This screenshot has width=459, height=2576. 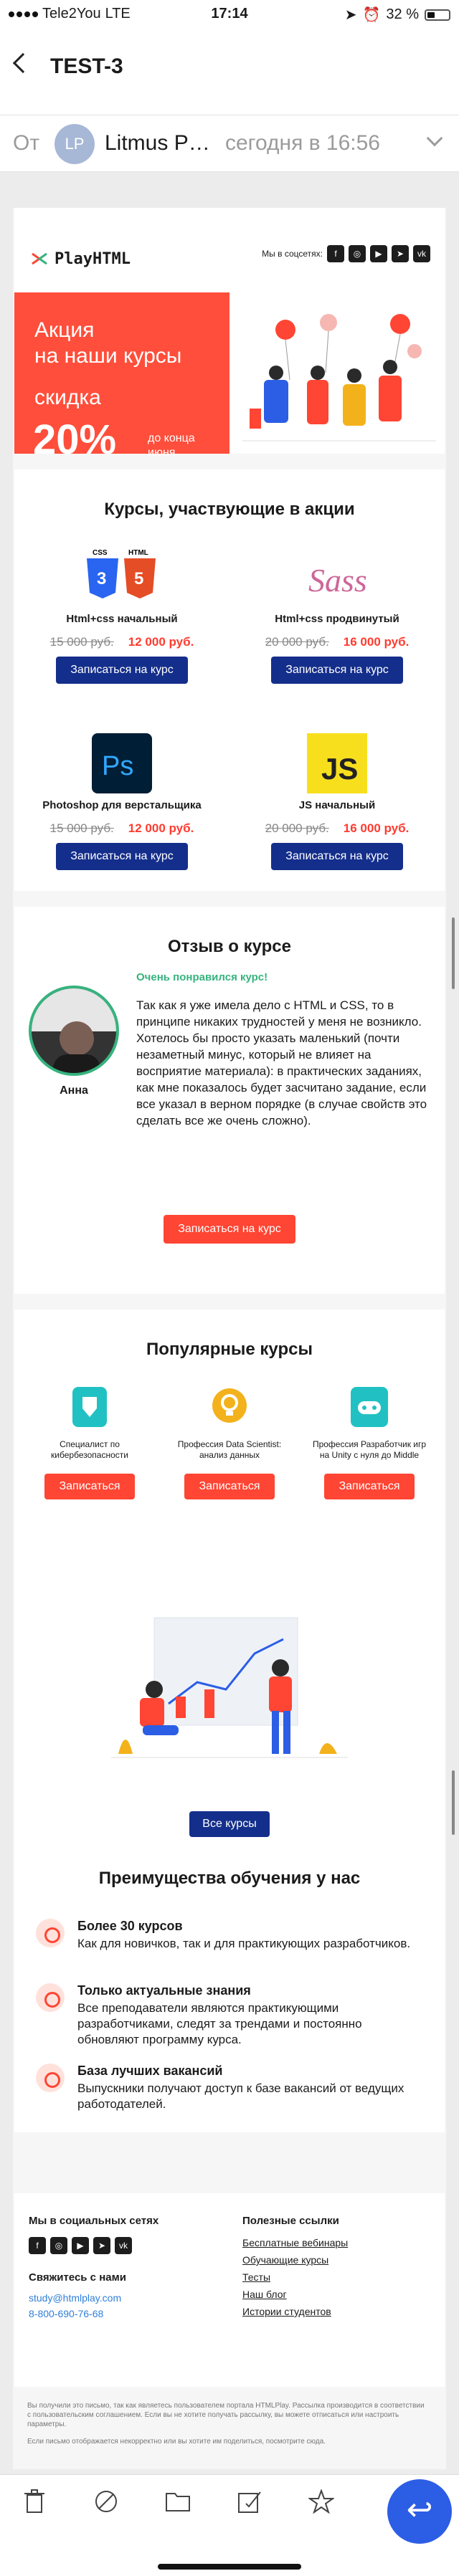 I want to click on advantage-title: Только актуальные знания, so click(x=164, y=1990).